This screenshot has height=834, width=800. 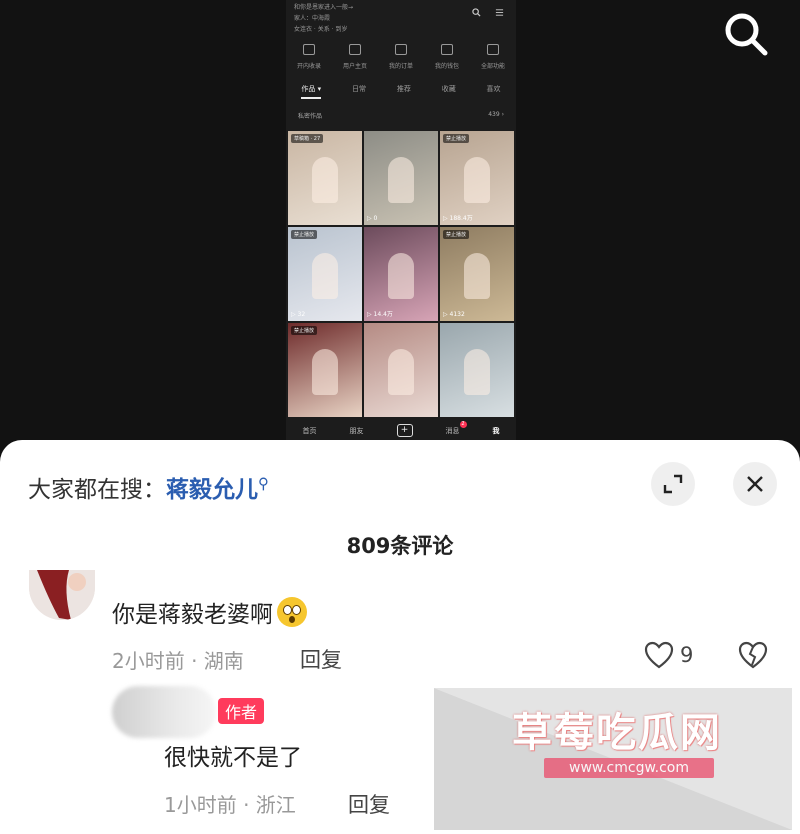 I want to click on search-suggestion-keyword: 蒋毅允儿, so click(x=212, y=490).